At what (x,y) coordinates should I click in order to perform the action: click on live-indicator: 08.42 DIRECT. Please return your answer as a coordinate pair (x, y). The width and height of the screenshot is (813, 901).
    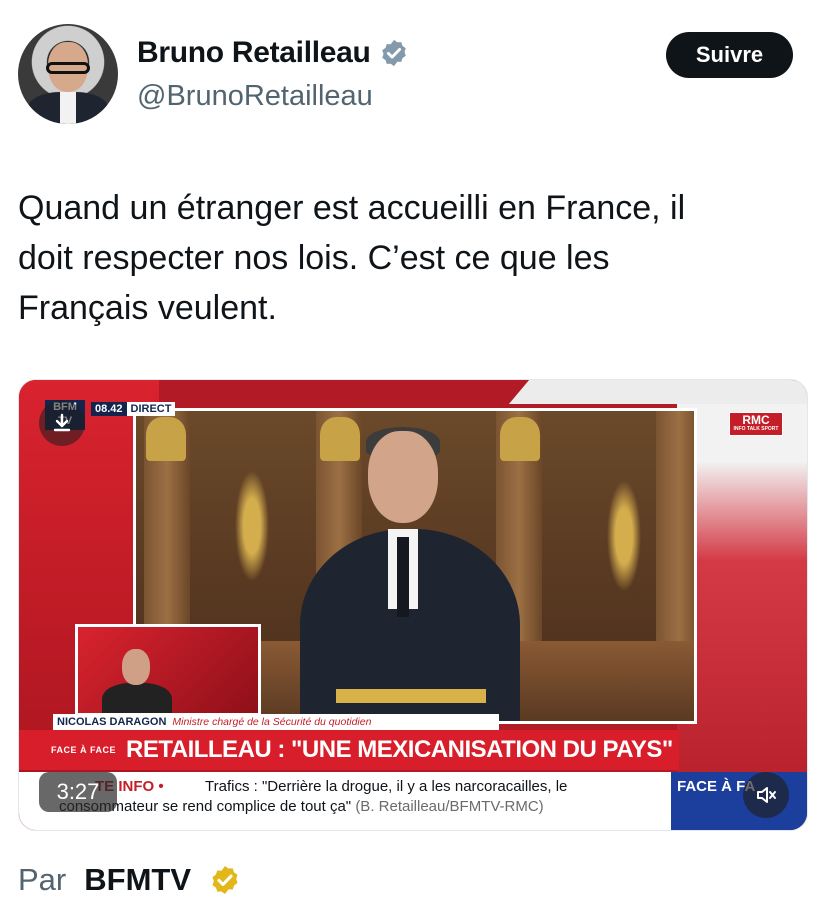
    Looking at the image, I should click on (133, 409).